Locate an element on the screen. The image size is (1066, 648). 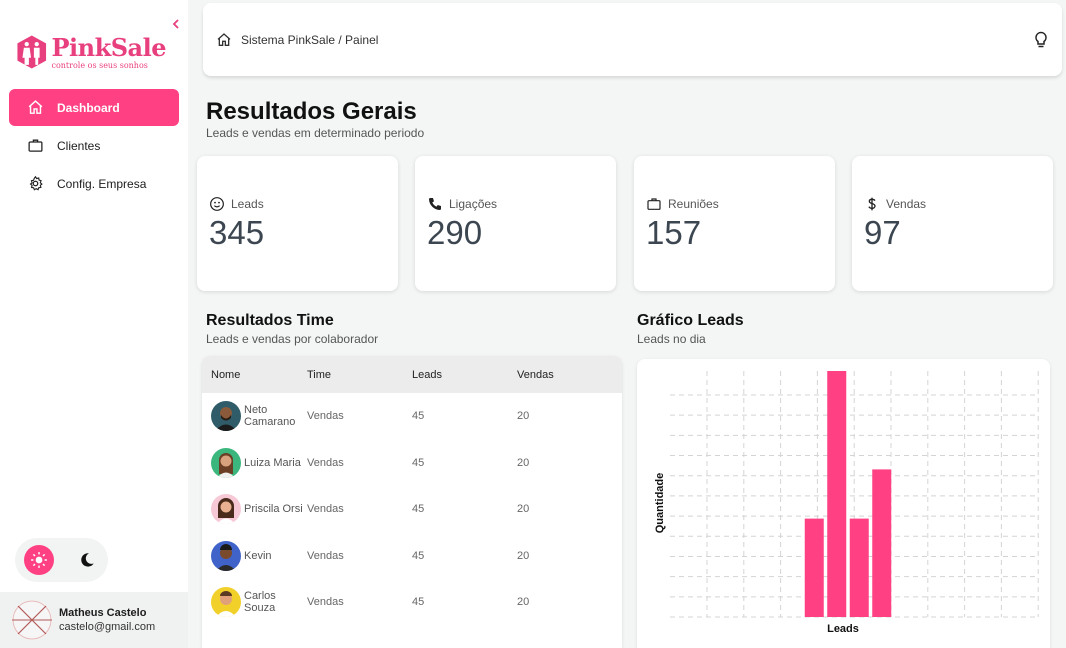
chart-section-subtitle: Leads no dia is located at coordinates (671, 339).